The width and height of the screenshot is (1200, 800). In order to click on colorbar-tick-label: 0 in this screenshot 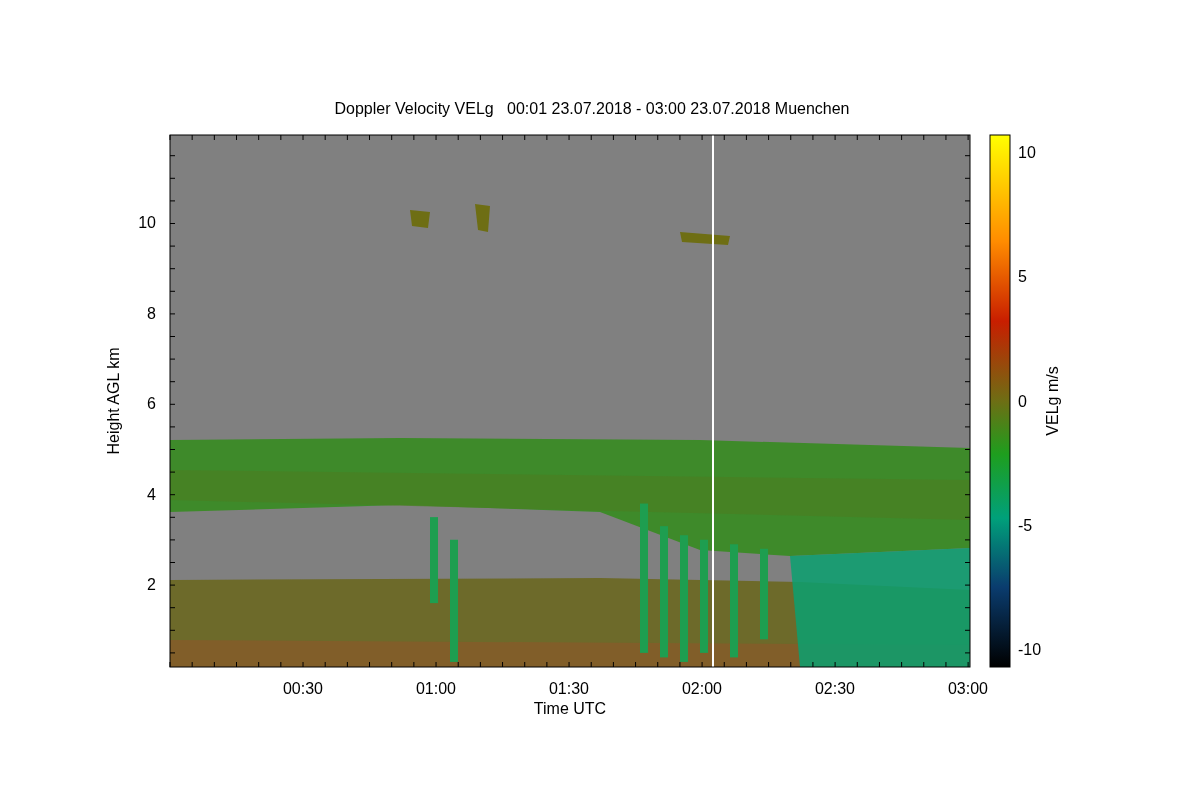, I will do `click(1022, 401)`.